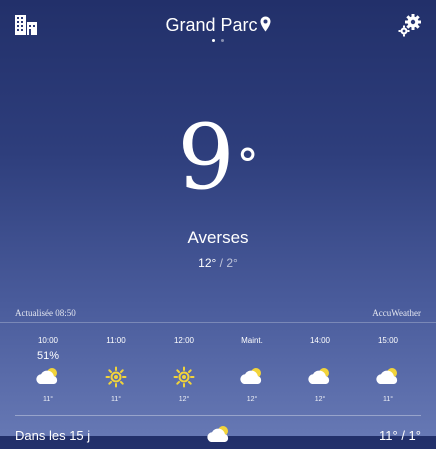  I want to click on precipitation-probability: 51%, so click(48, 356).